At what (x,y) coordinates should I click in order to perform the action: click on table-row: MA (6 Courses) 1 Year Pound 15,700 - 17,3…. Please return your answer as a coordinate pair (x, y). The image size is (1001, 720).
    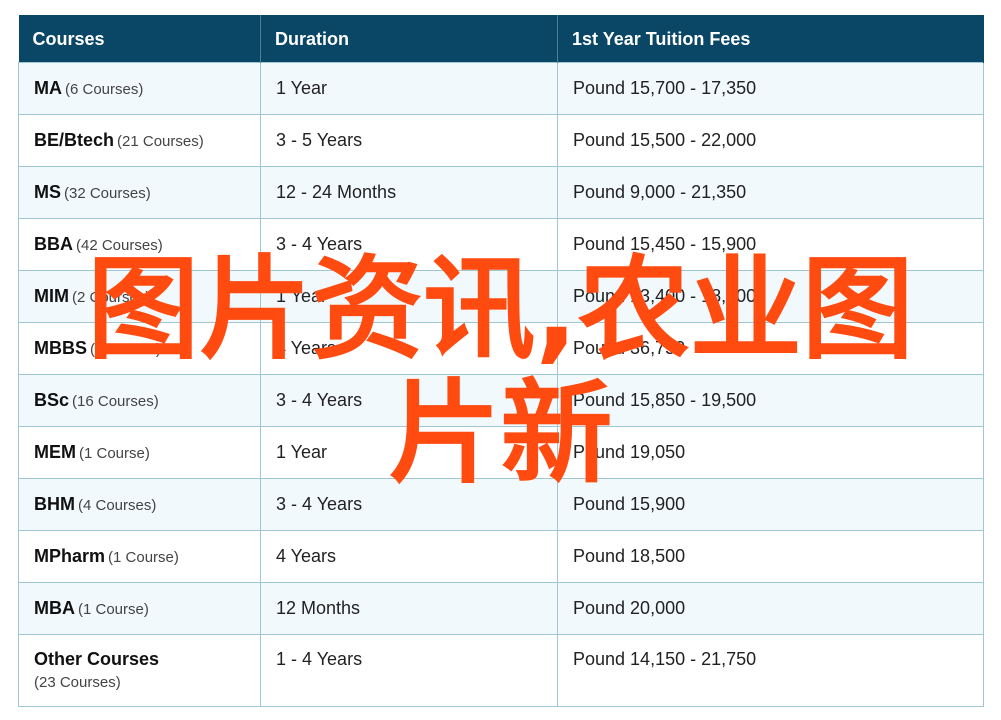
    Looking at the image, I should click on (501, 88).